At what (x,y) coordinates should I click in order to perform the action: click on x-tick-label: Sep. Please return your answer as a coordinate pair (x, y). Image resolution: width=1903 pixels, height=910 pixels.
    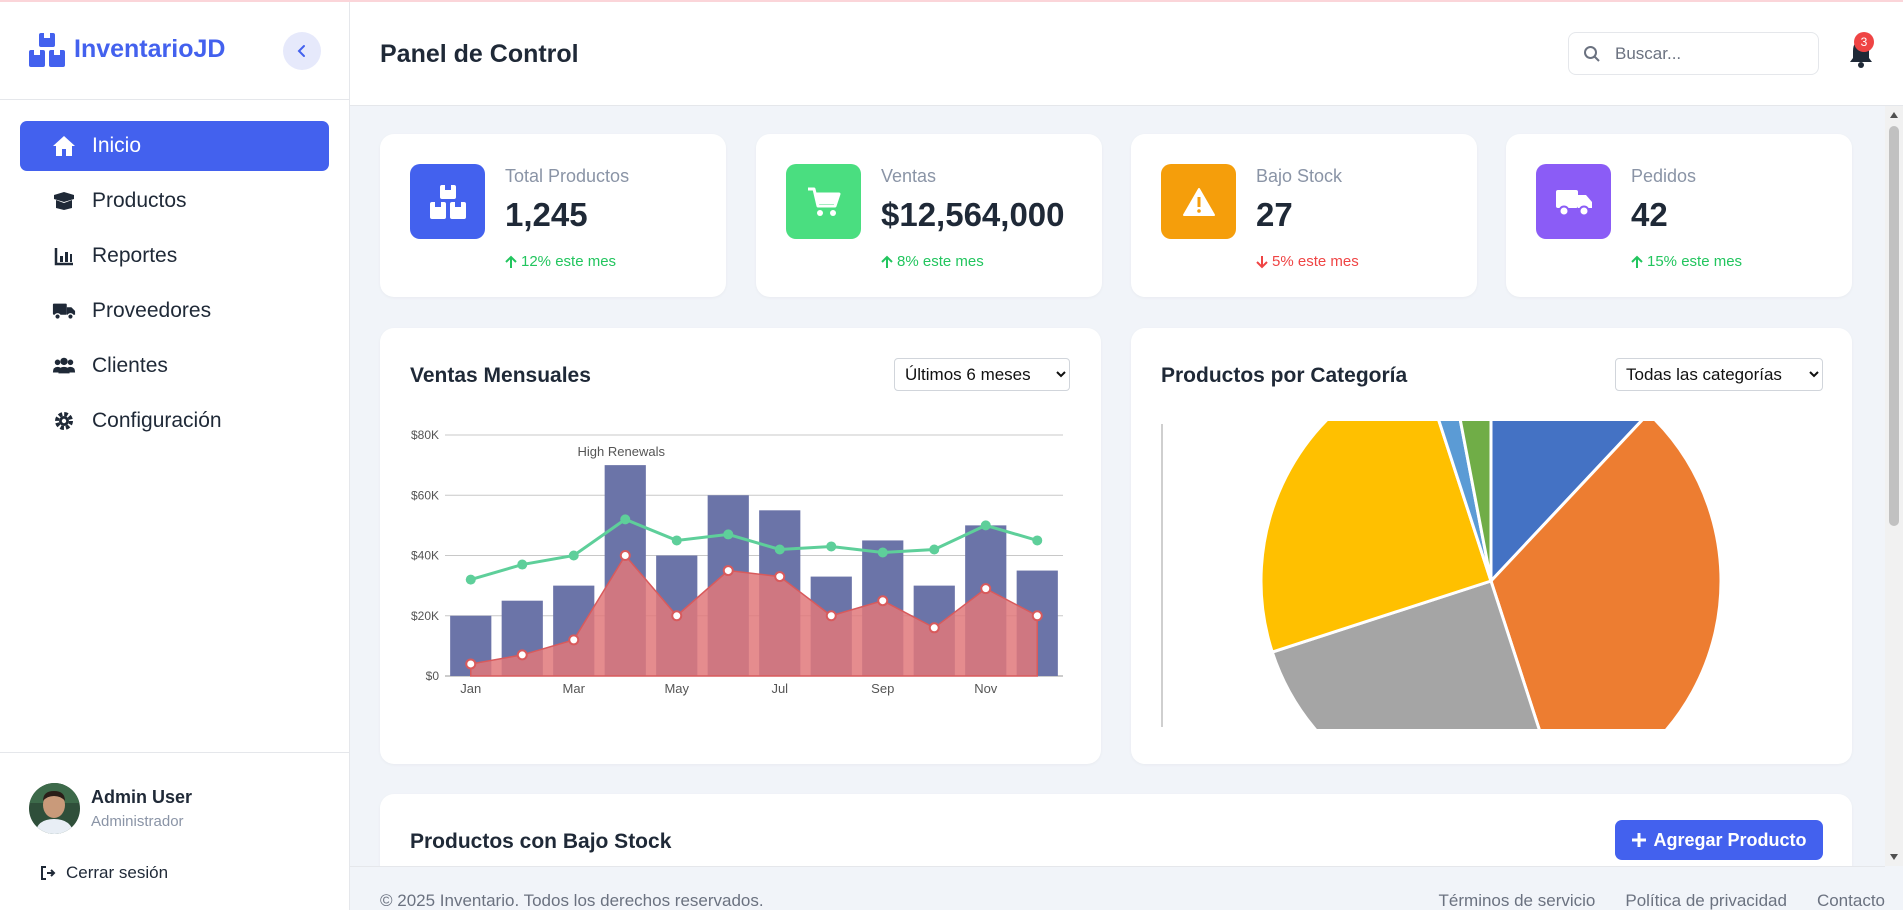
    Looking at the image, I should click on (882, 688).